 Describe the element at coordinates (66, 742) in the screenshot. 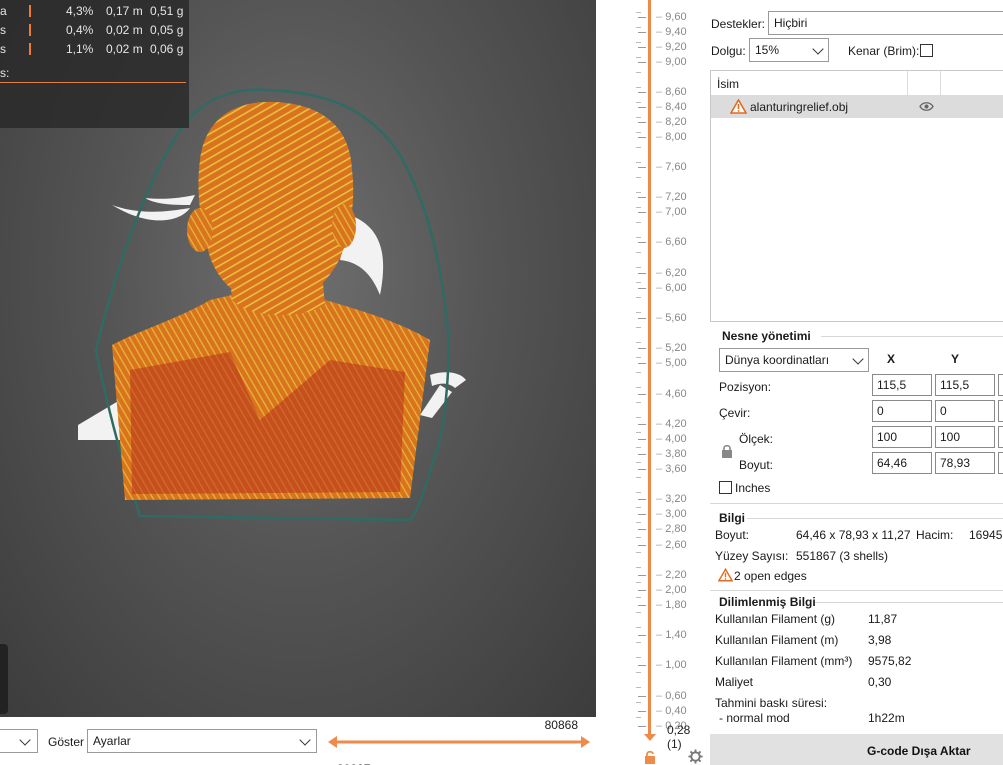

I see `show-label: Göster` at that location.